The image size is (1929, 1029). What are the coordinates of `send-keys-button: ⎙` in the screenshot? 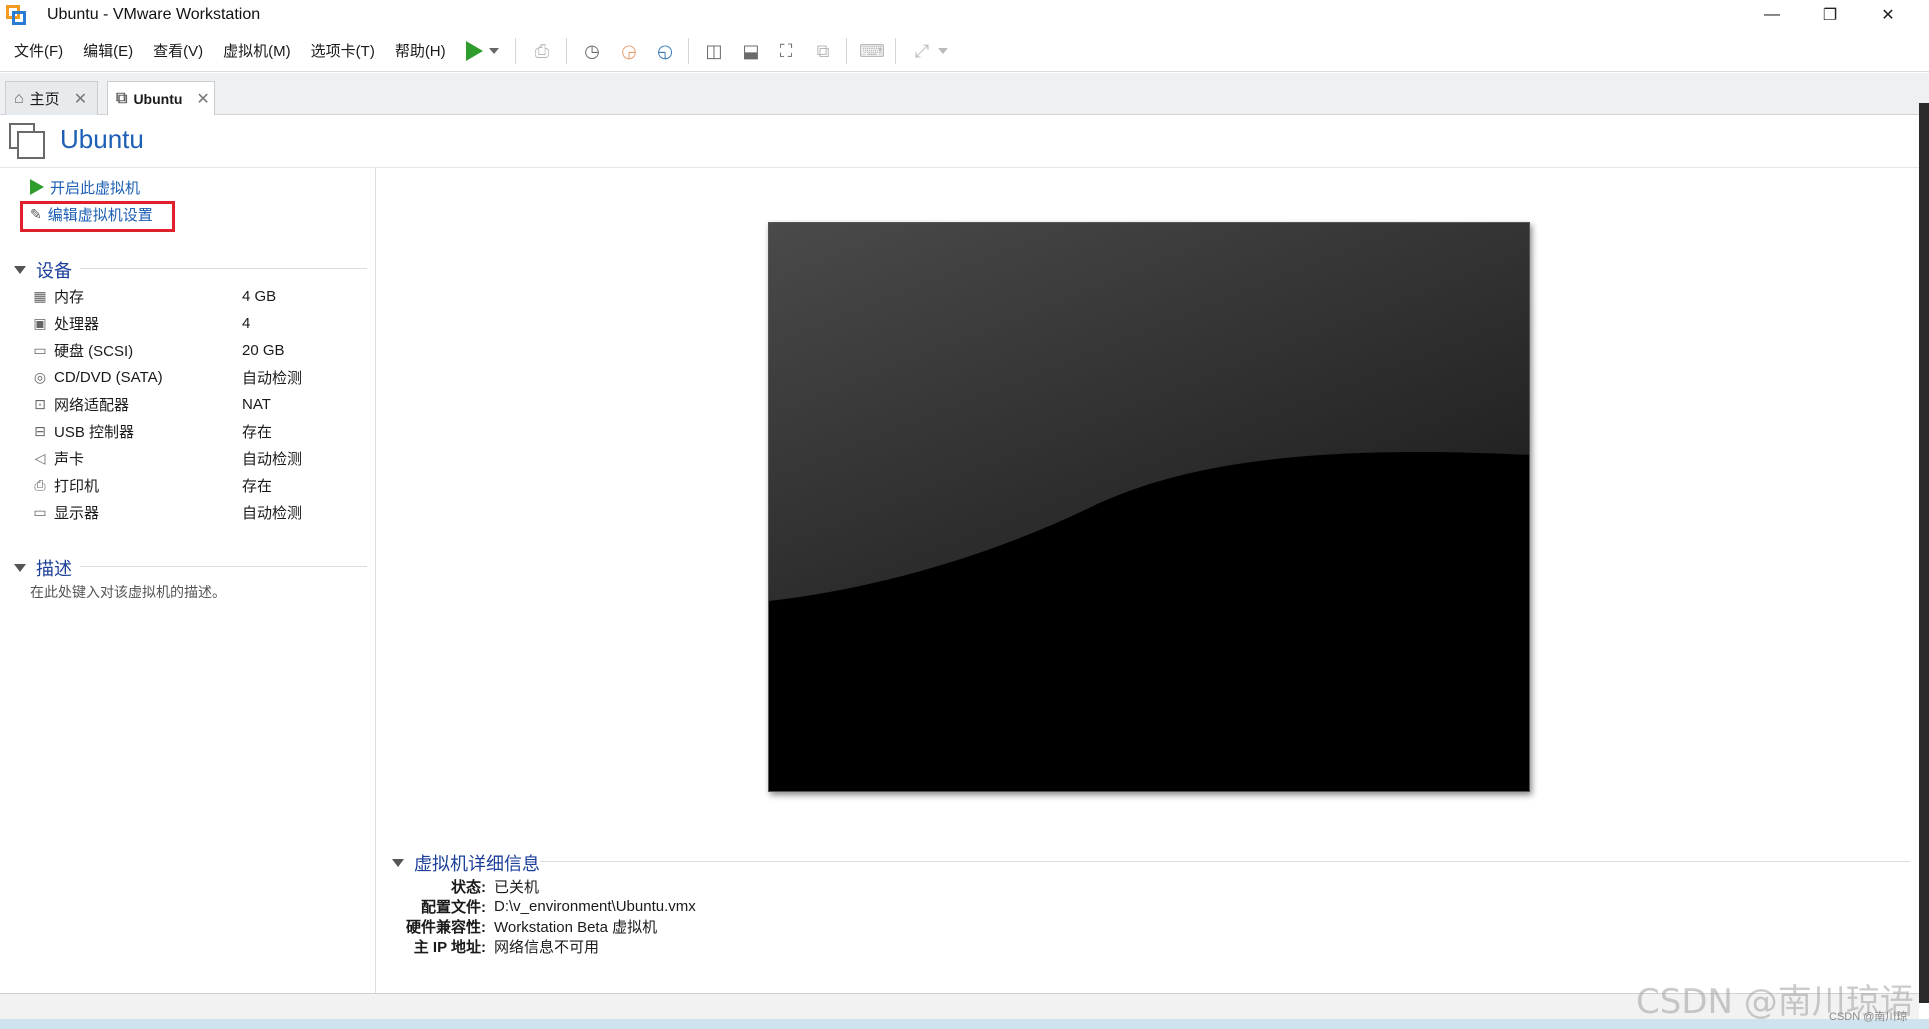 It's located at (542, 51).